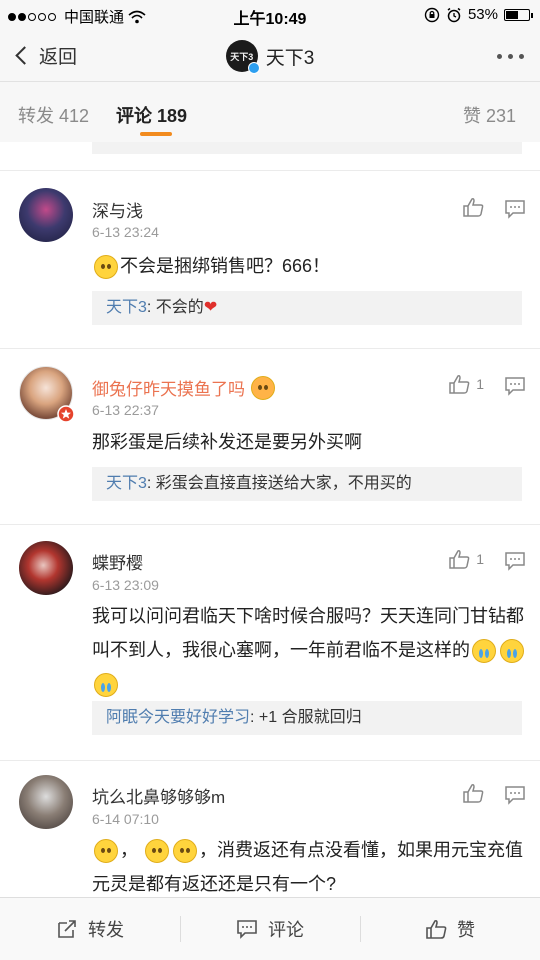 The image size is (540, 960). Describe the element at coordinates (106, 930) in the screenshot. I see `repost-label: 转发` at that location.